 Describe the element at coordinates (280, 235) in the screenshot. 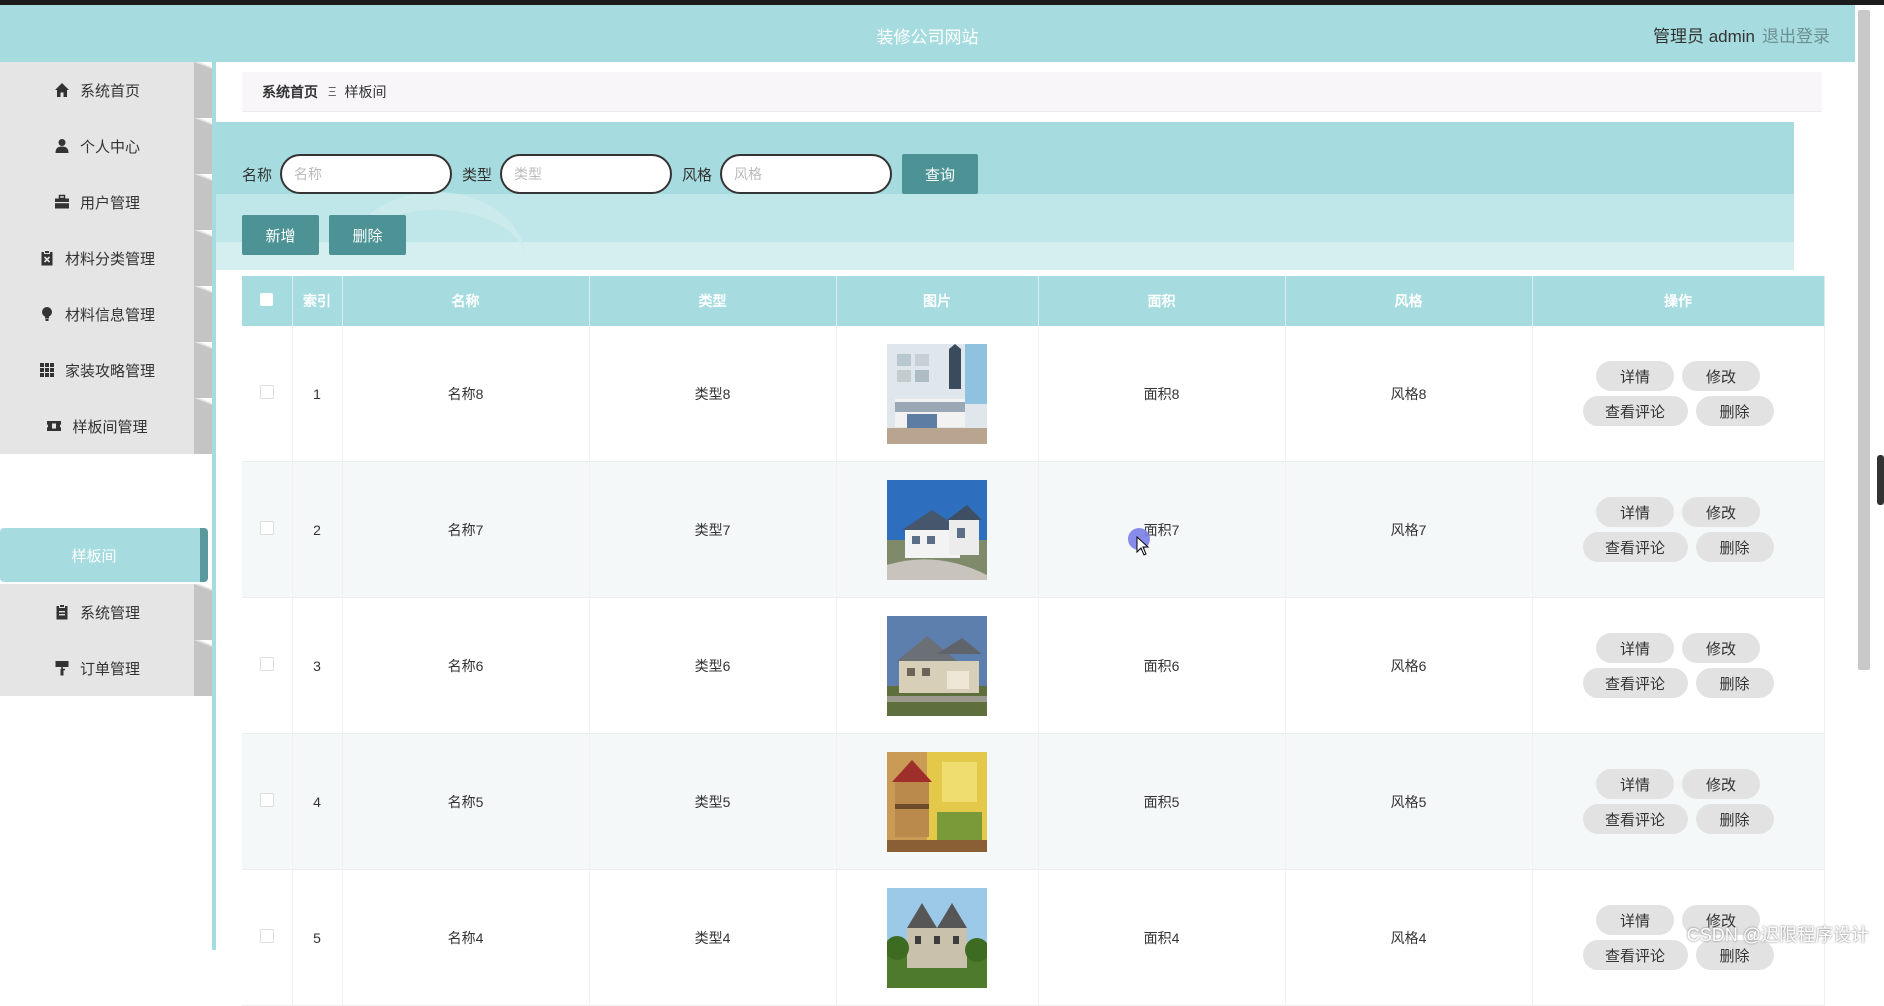

I see `add-button: 新增` at that location.